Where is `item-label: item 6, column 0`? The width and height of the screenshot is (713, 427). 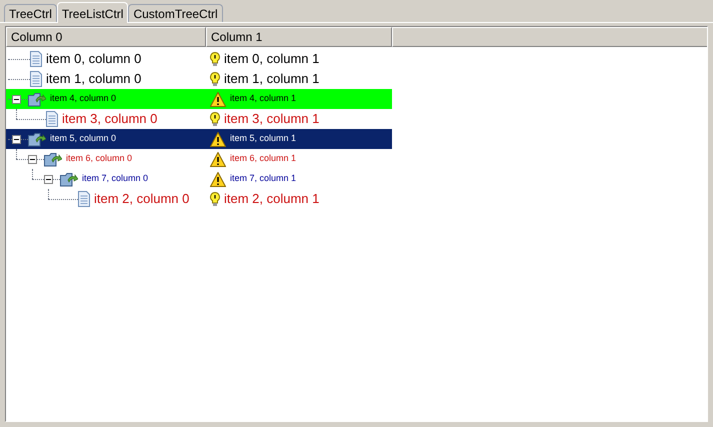 item-label: item 6, column 0 is located at coordinates (99, 159).